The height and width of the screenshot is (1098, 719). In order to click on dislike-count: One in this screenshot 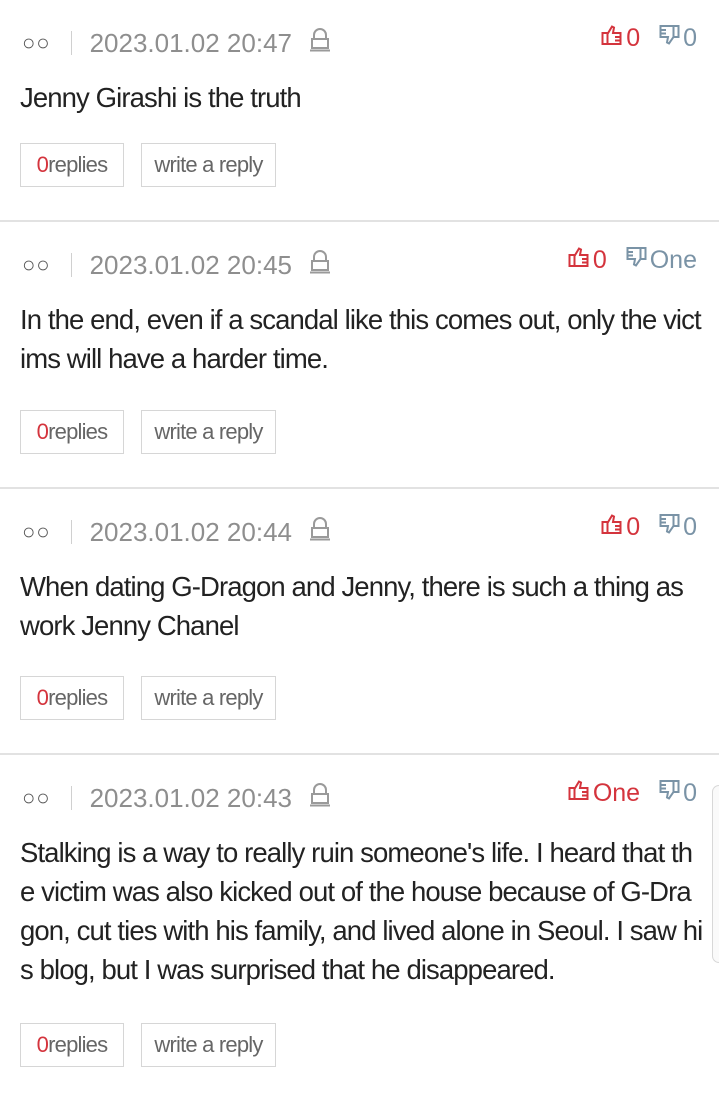, I will do `click(673, 259)`.